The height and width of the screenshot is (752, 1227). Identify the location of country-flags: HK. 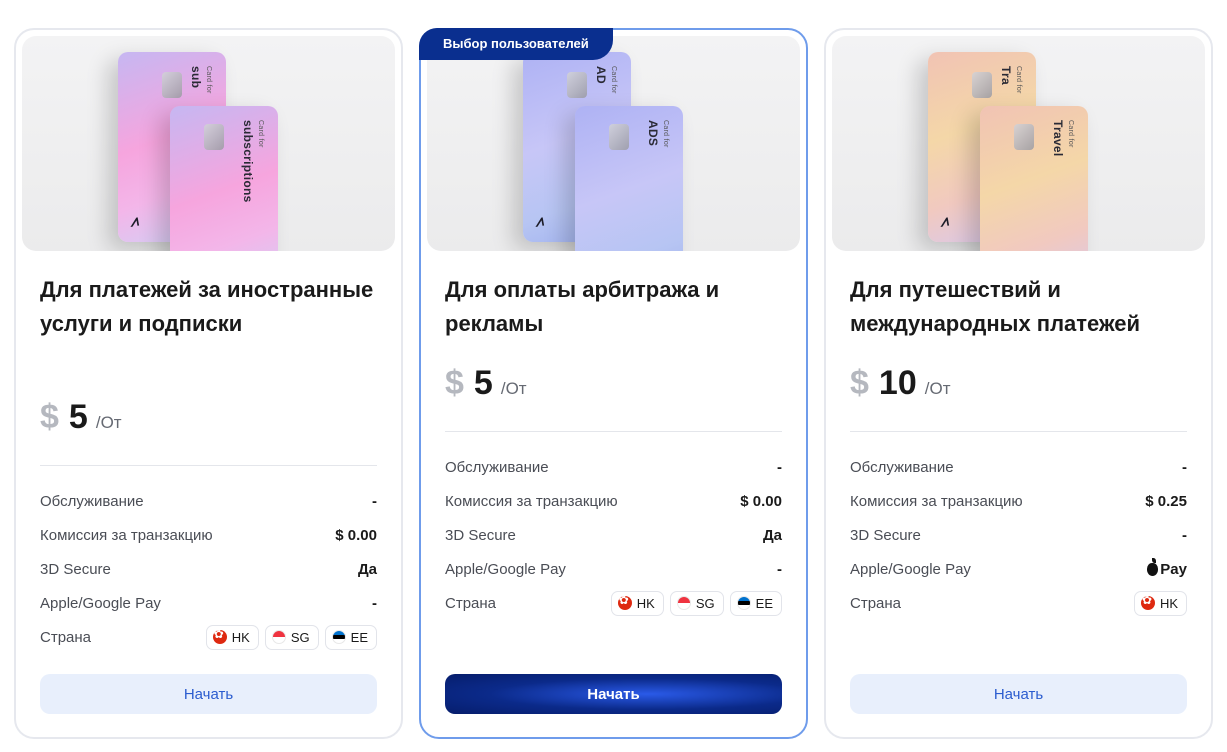
(1160, 603).